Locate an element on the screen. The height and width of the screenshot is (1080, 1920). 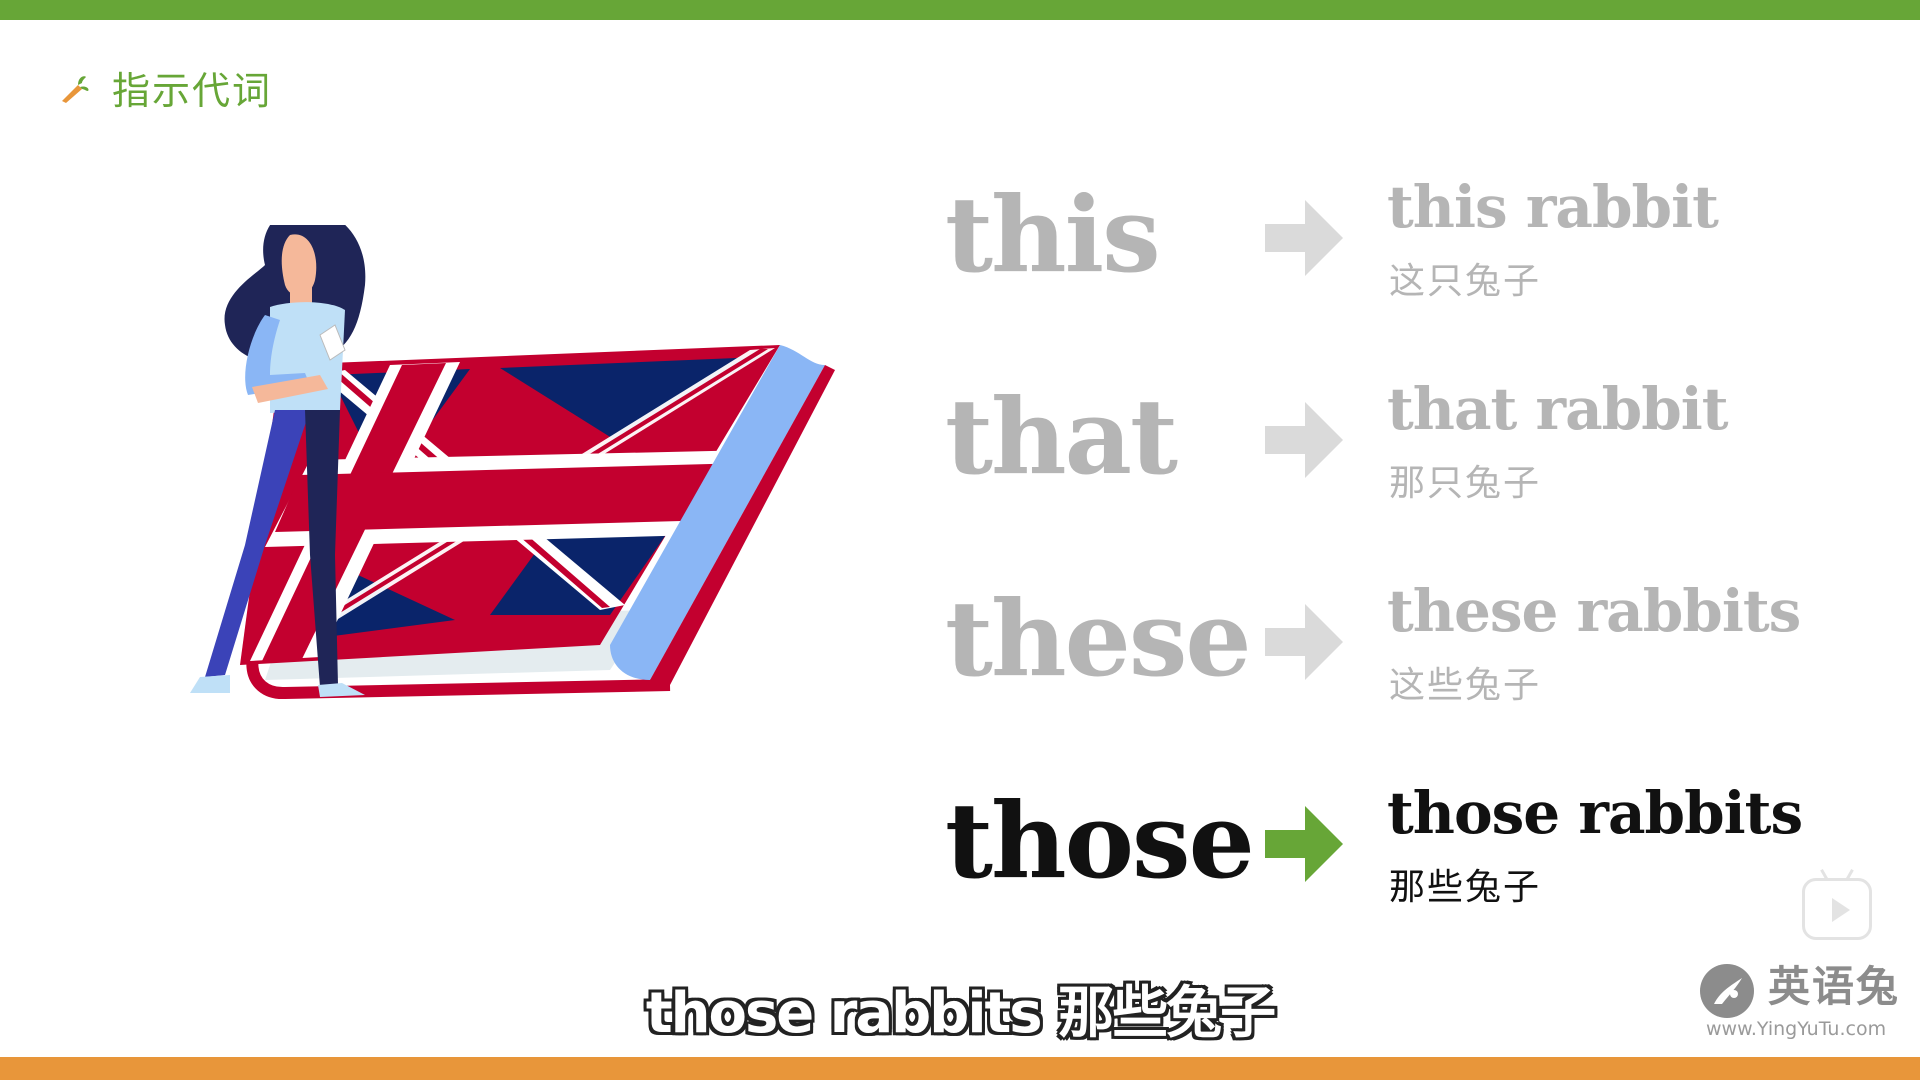
section-title: 指示代词 is located at coordinates (192, 91).